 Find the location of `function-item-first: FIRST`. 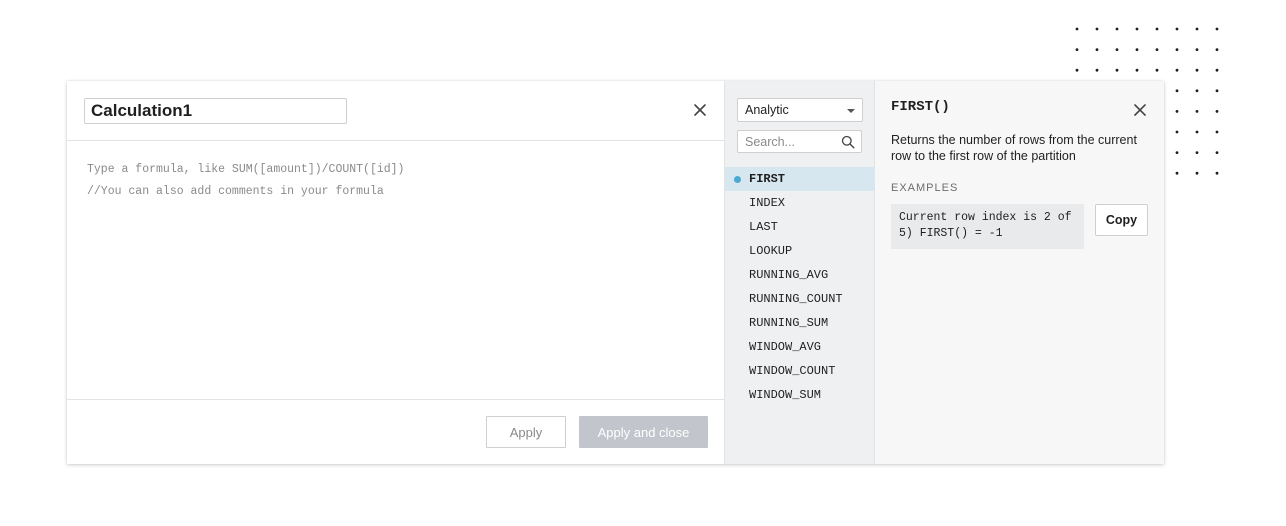

function-item-first: FIRST is located at coordinates (810, 181).